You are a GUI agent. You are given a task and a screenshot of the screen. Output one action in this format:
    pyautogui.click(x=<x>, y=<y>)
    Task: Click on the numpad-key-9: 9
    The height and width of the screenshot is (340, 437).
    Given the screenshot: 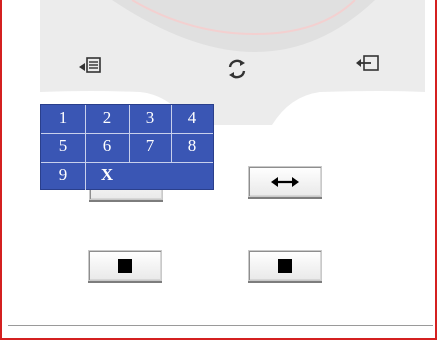 What is the action you would take?
    pyautogui.click(x=63, y=175)
    